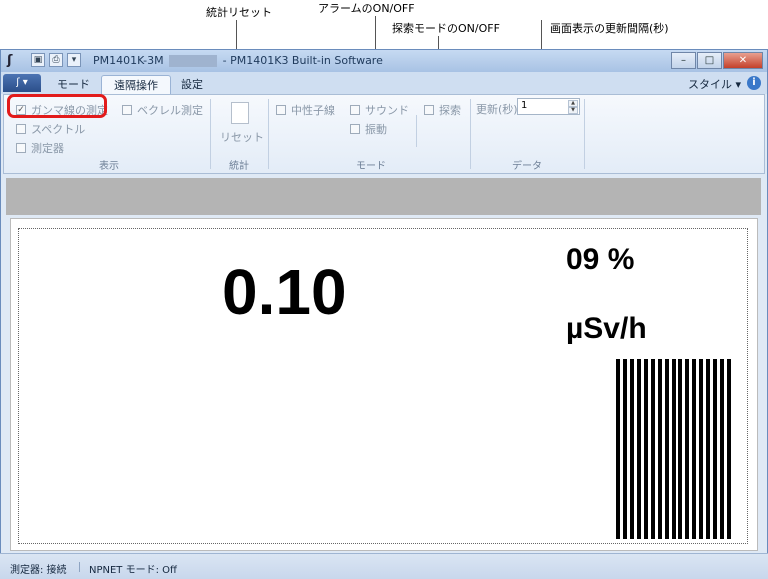 The image size is (768, 579). Describe the element at coordinates (384, 566) in the screenshot. I see `status-bar: 測定器: 接続 NPNET モード: Off` at that location.